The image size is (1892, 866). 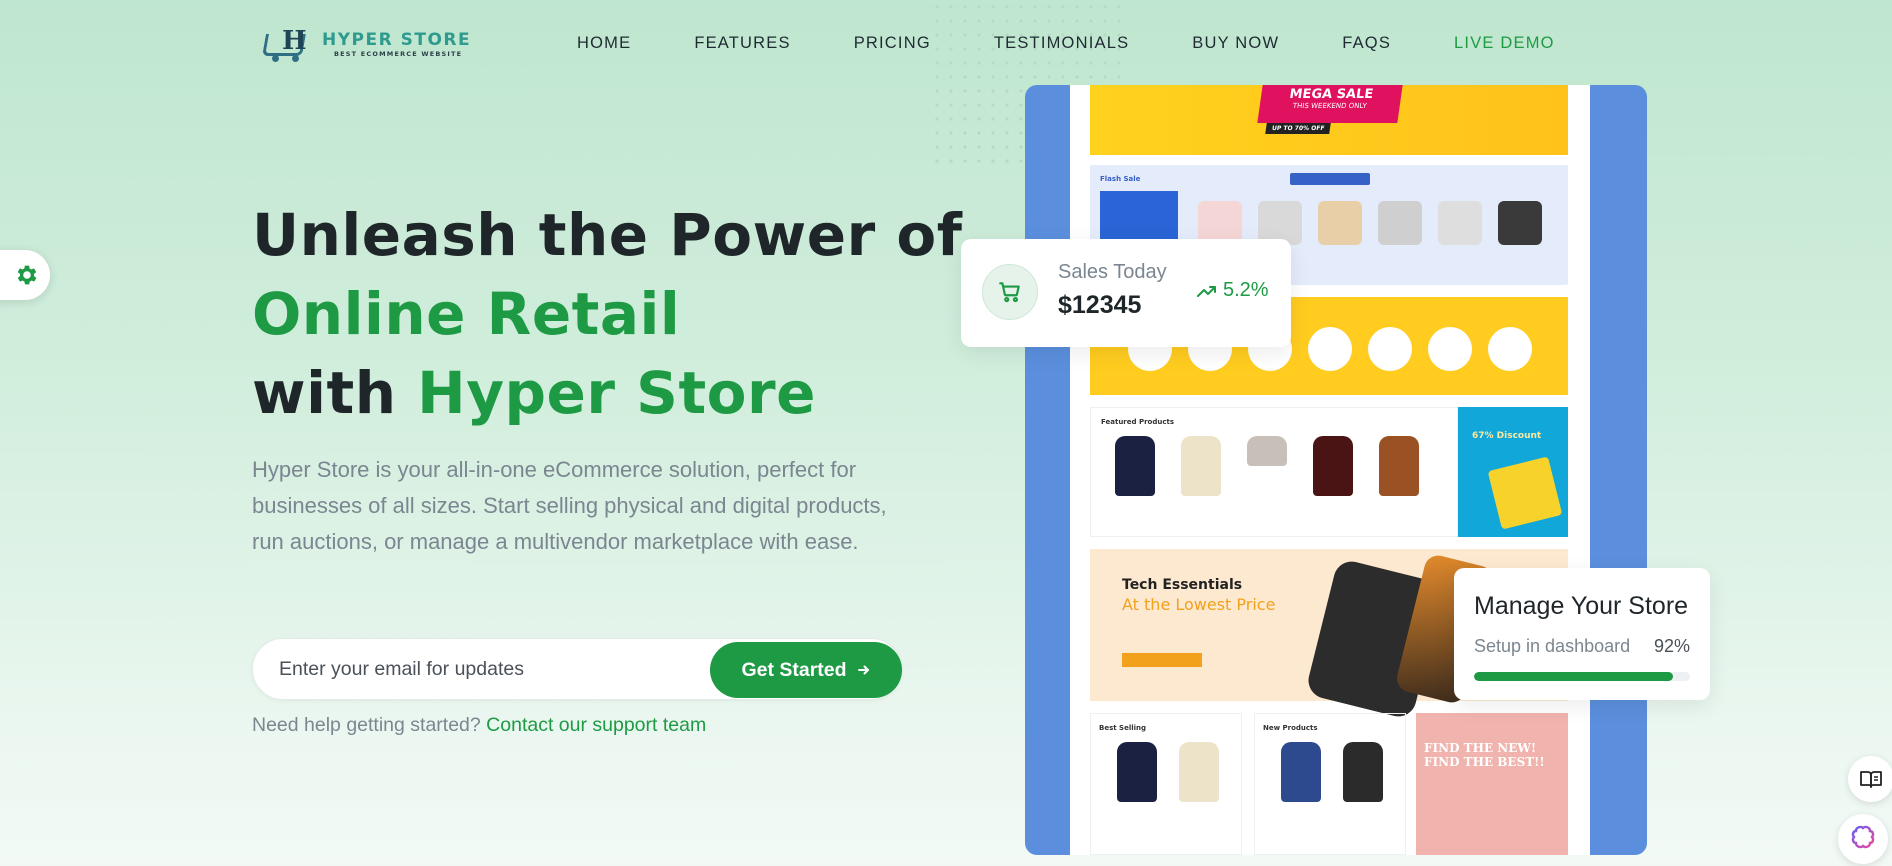 What do you see at coordinates (616, 393) in the screenshot?
I see `hero-title-highlight: Hyper Store` at bounding box center [616, 393].